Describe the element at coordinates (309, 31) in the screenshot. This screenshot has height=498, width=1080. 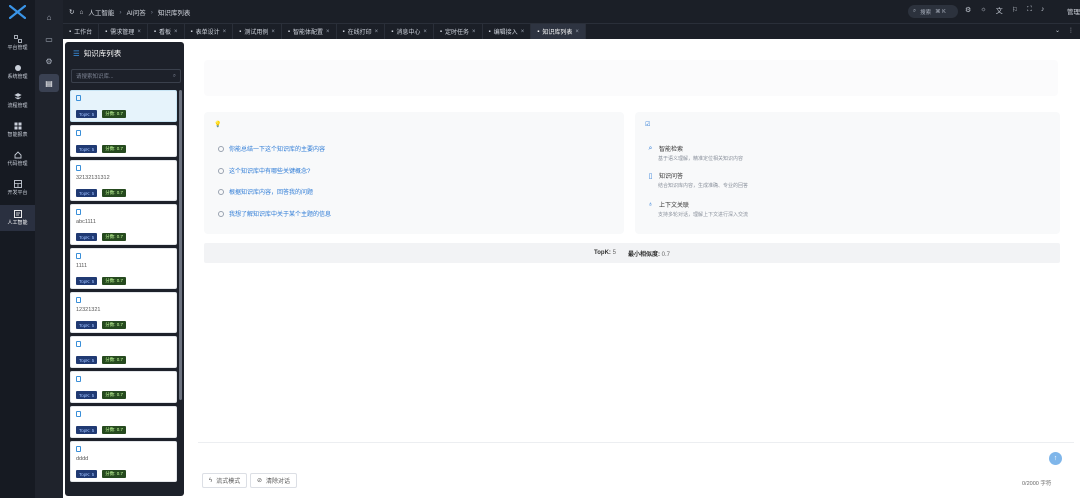
I see `tab-item: ▪ 智能体配置 ×` at that location.